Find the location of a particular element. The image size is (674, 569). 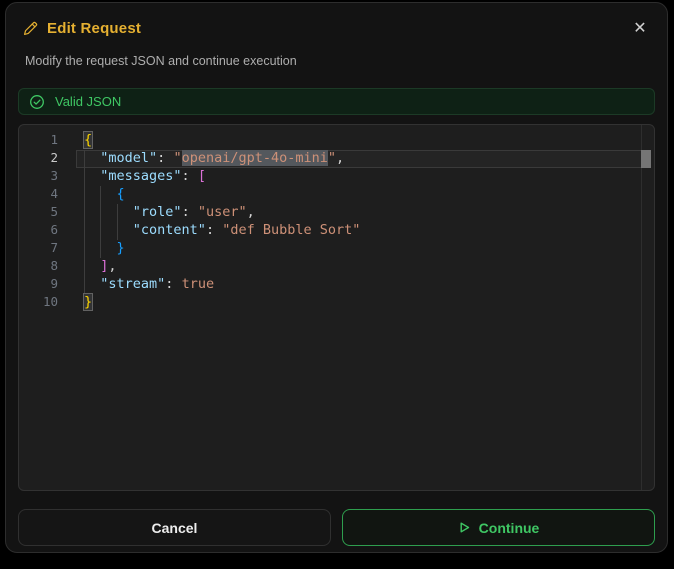

line-number: 8 is located at coordinates (54, 265).